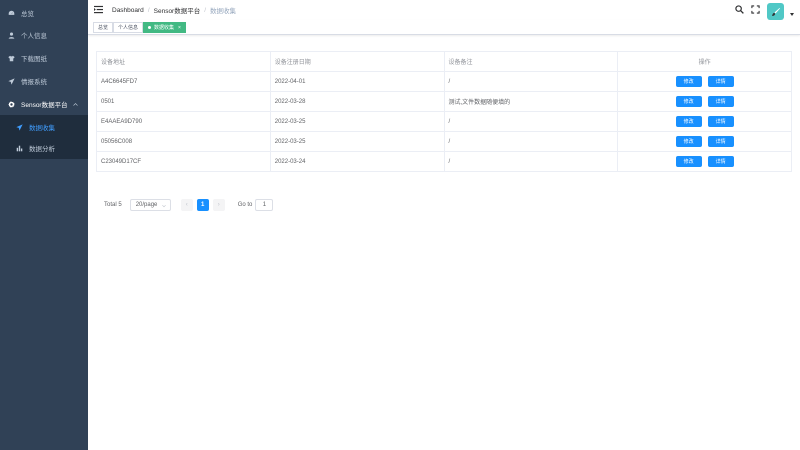 The height and width of the screenshot is (450, 800). Describe the element at coordinates (186, 205) in the screenshot. I see `prev-page-button: ‹` at that location.